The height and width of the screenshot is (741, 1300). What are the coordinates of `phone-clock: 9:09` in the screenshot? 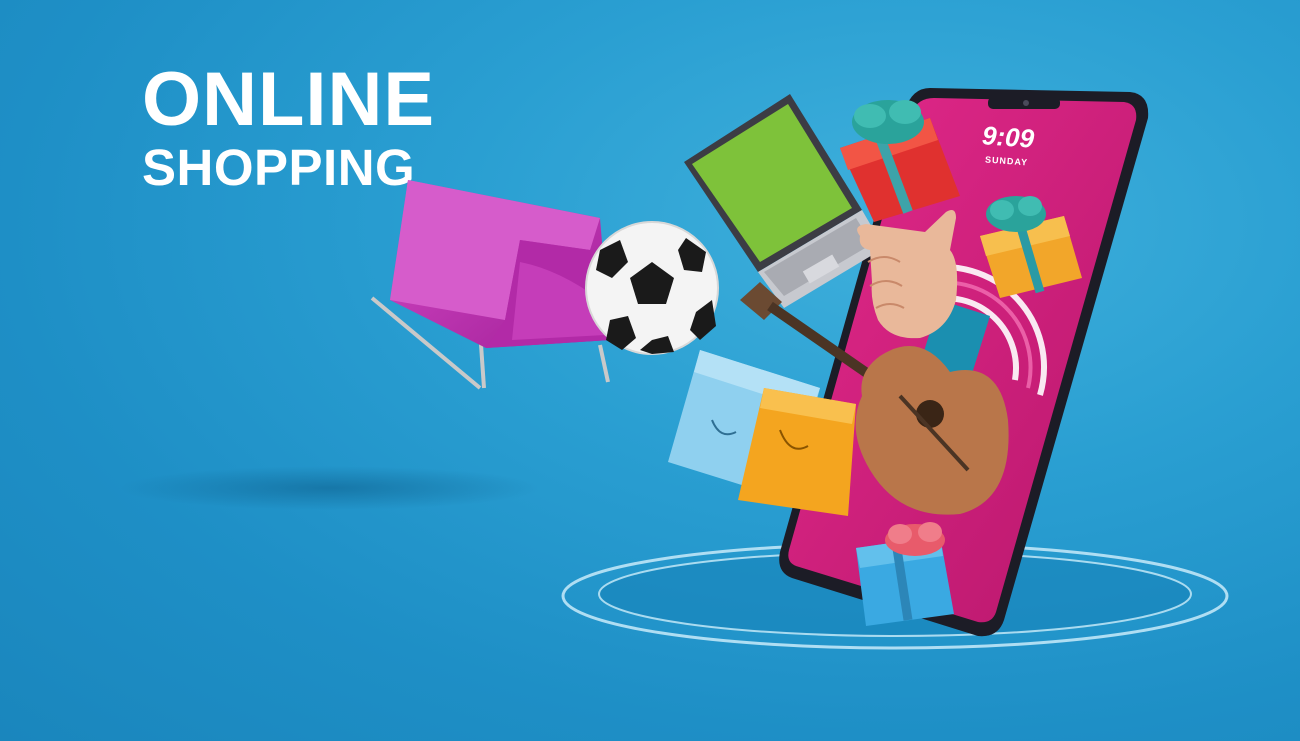 It's located at (1008, 137).